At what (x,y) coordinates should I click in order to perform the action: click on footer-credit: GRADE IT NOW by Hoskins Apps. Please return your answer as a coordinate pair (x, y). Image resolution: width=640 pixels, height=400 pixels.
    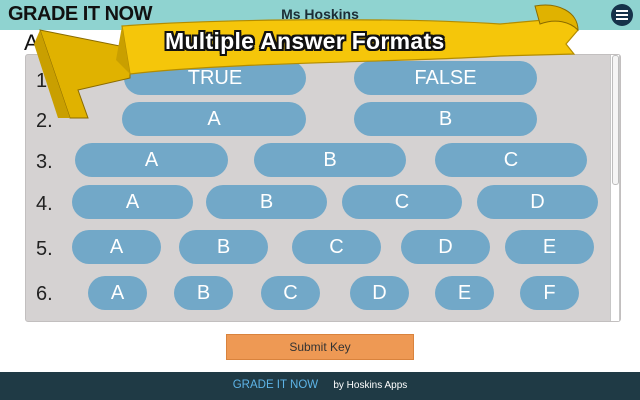
    Looking at the image, I should click on (320, 385).